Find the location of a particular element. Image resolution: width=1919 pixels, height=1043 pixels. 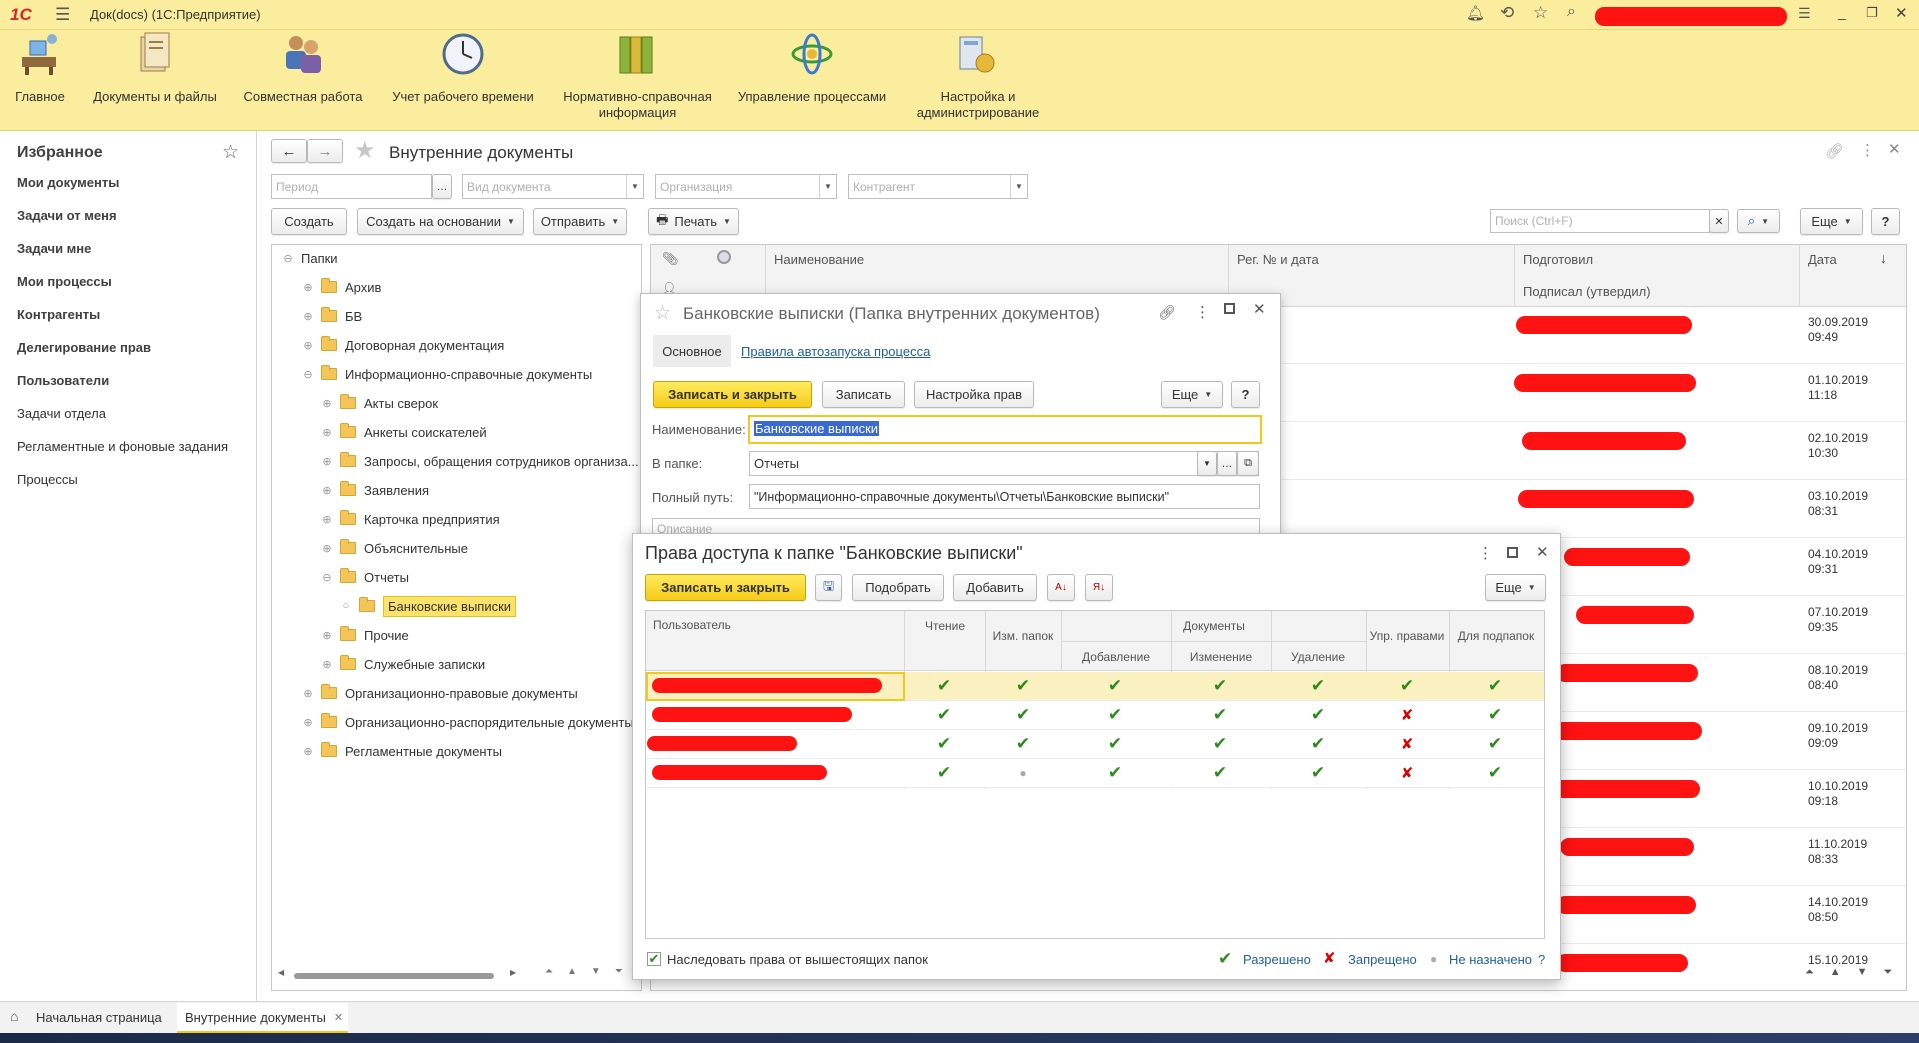

settings-menu-icon: ☰ is located at coordinates (1804, 13).